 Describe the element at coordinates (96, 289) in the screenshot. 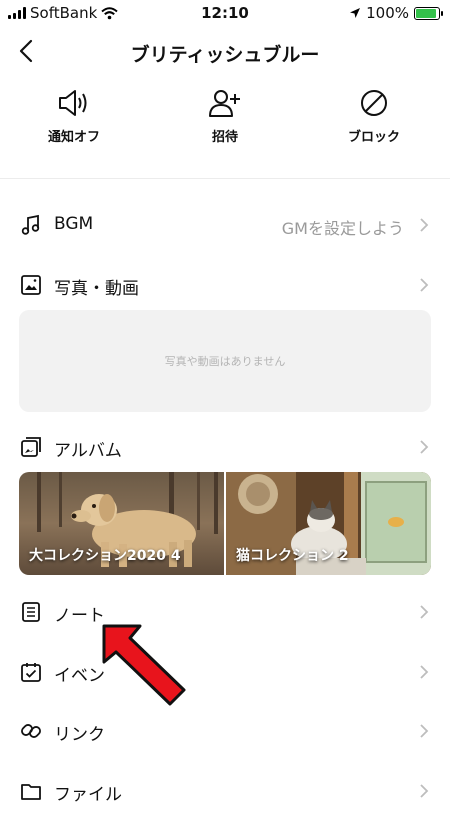

I see `photos-label: 写真・動画` at that location.